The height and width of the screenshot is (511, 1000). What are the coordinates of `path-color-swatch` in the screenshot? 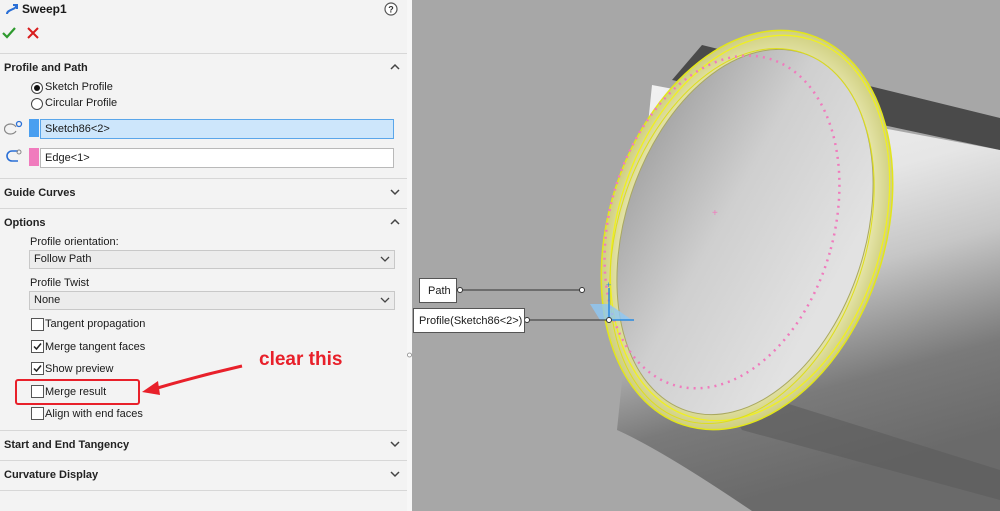 It's located at (34, 157).